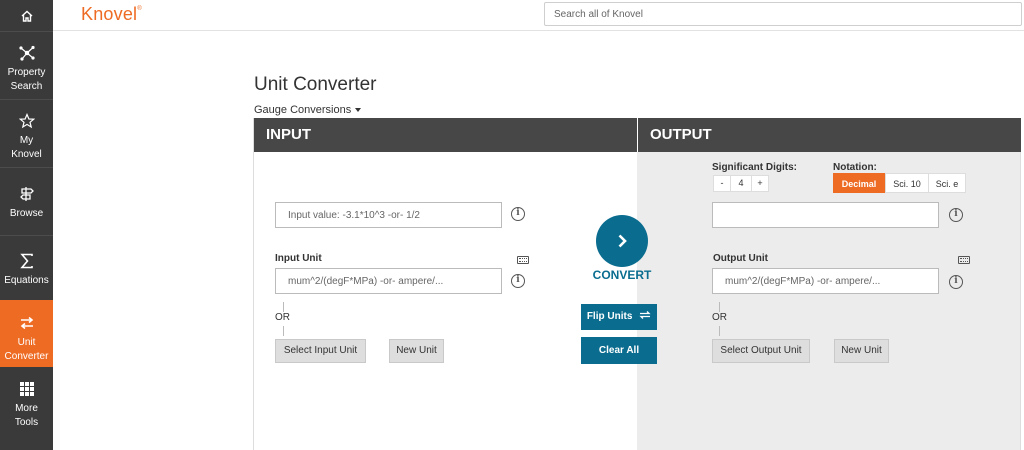 Image resolution: width=1024 pixels, height=450 pixels. I want to click on logo-text: Knovel, so click(109, 14).